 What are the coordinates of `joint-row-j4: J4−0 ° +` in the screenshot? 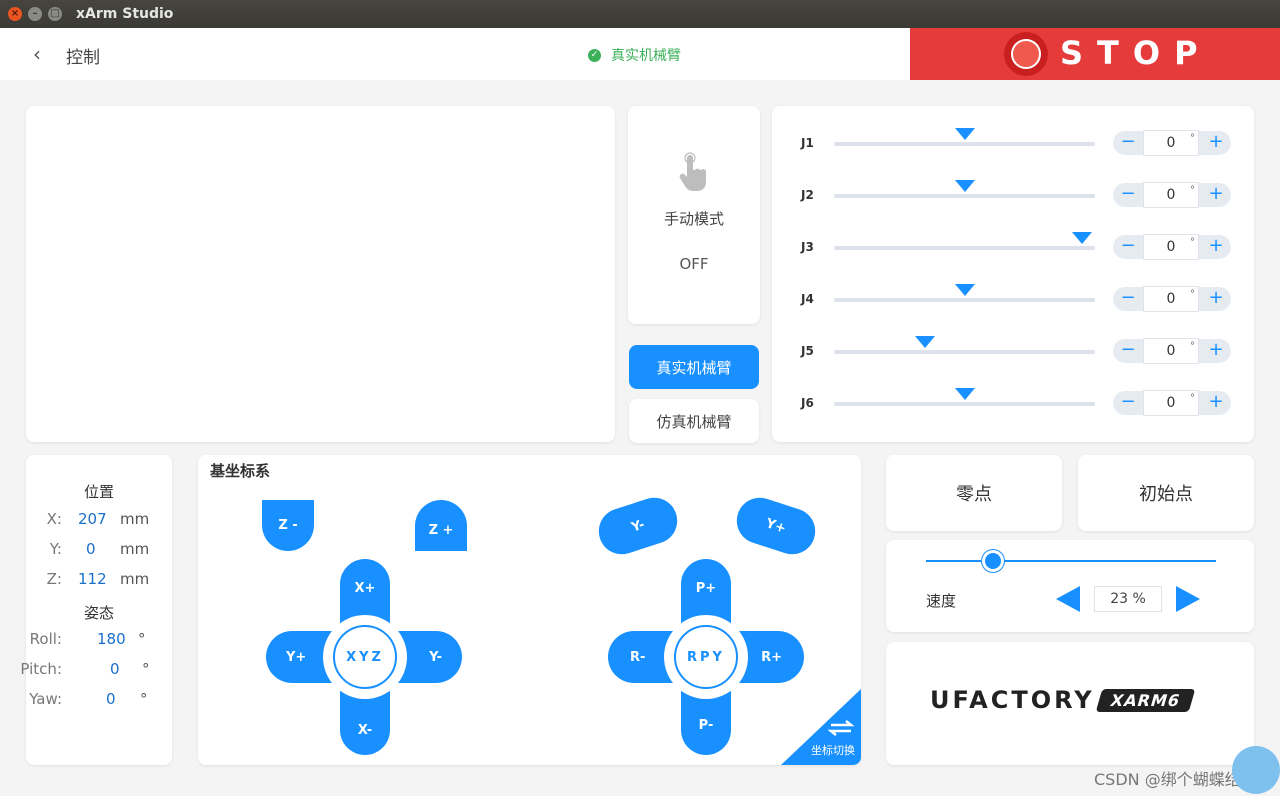 It's located at (1013, 299).